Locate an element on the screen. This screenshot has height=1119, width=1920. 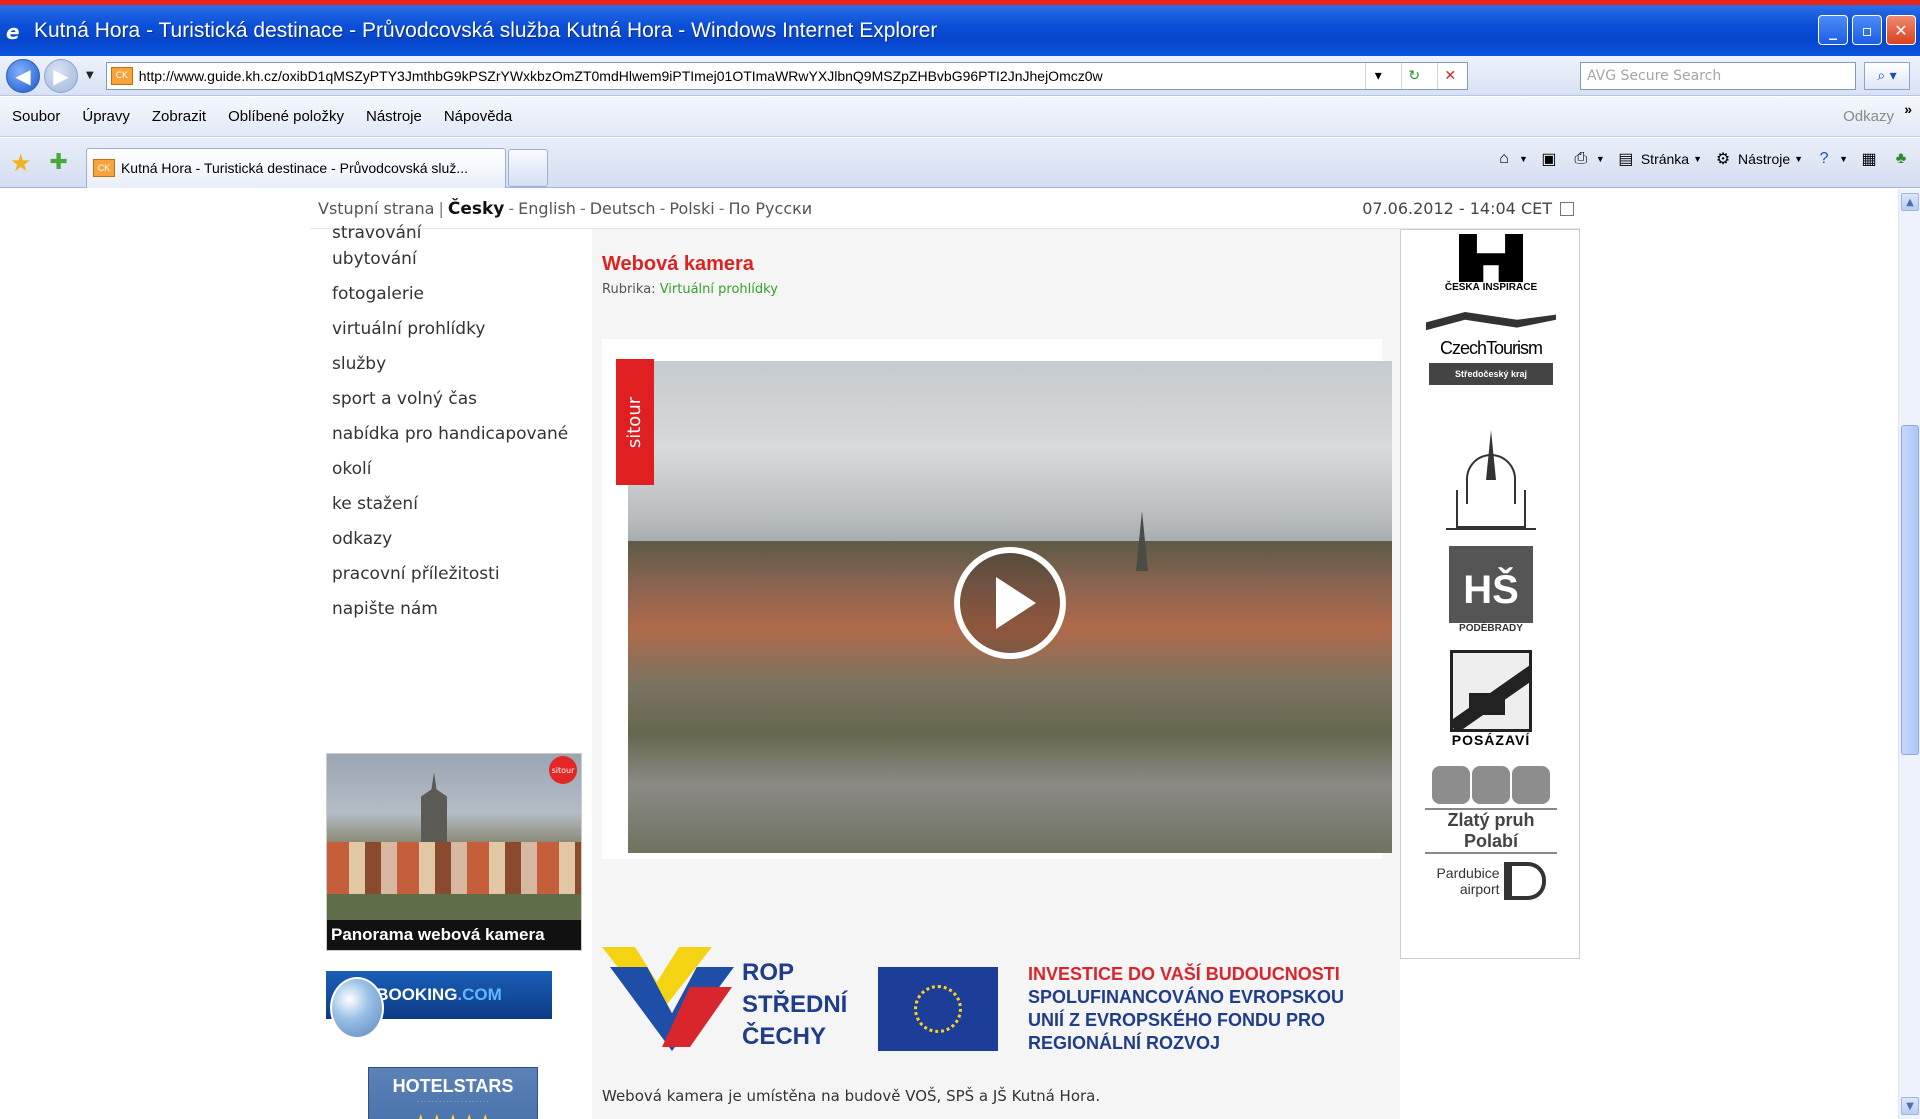
pardubice-airport-logo: Pardubice airport is located at coordinates (1491, 881).